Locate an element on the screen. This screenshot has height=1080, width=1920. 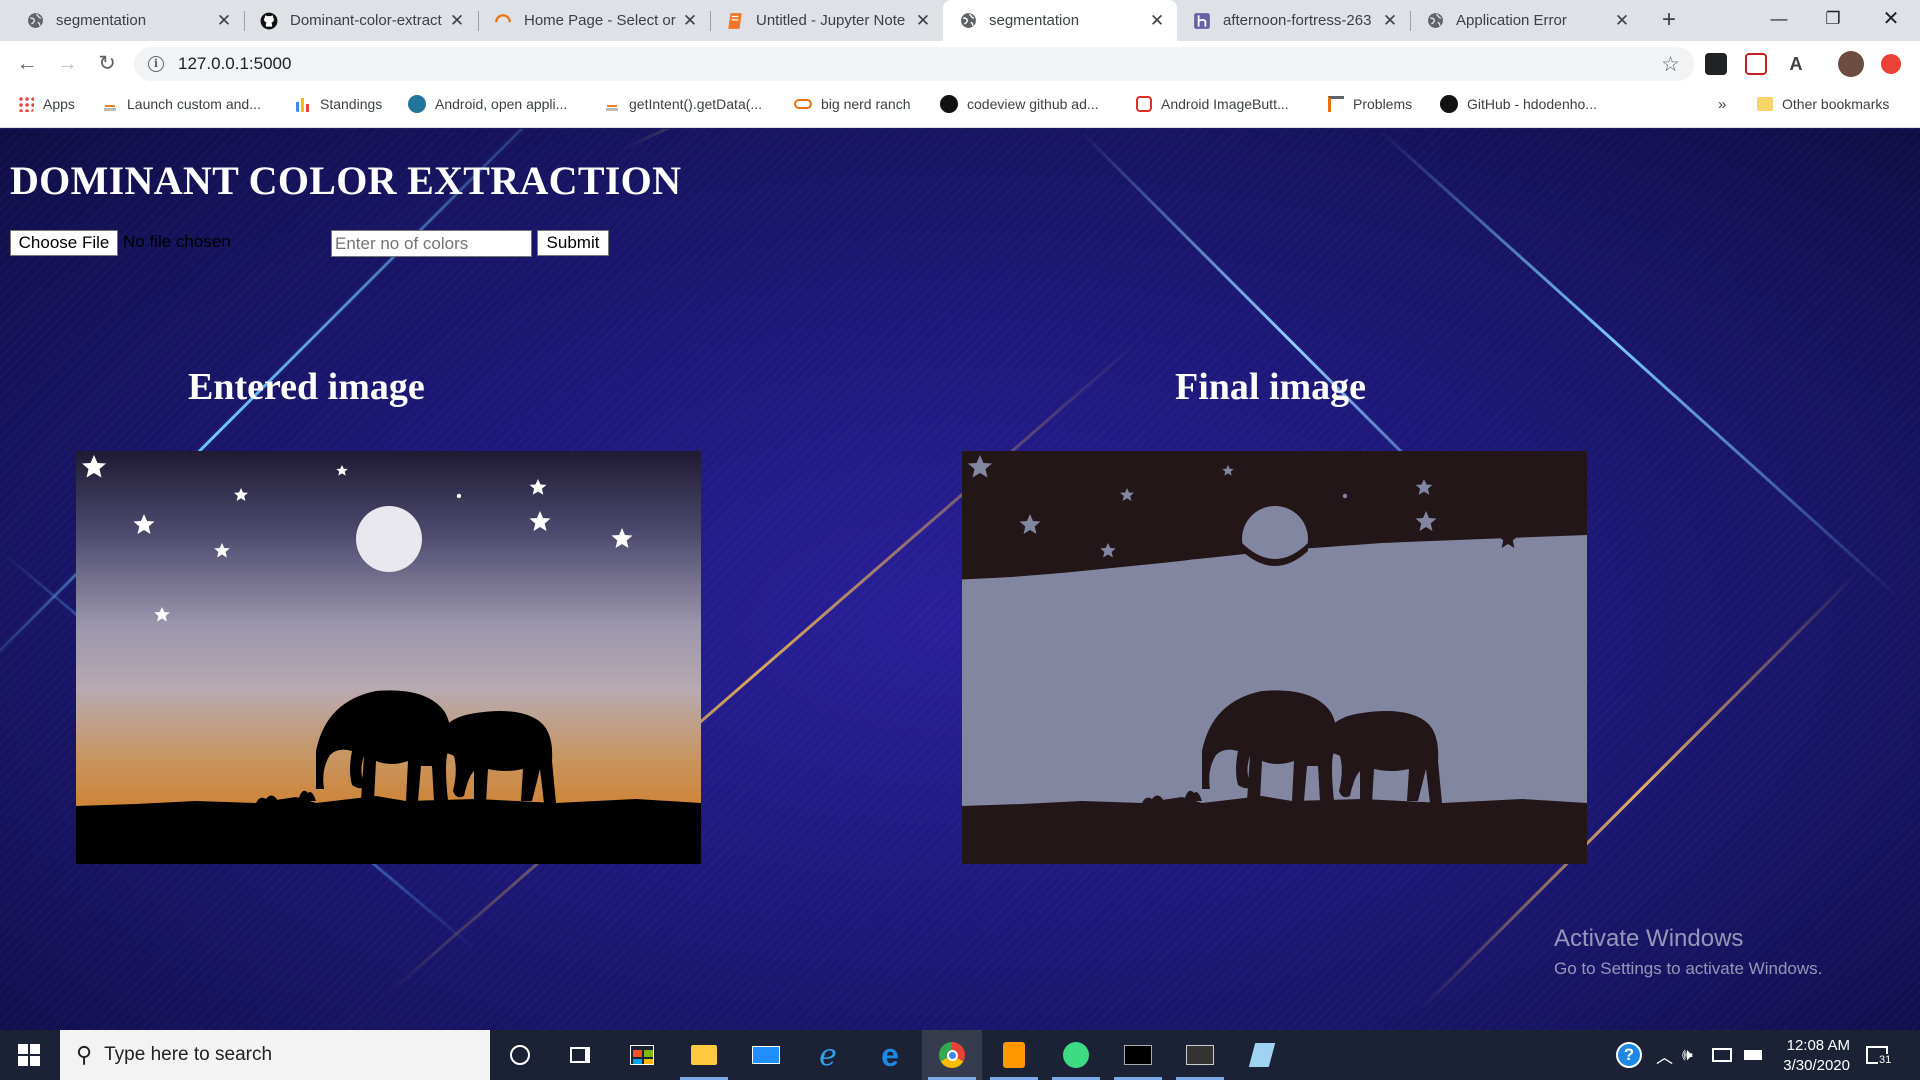
heroku-icon is located at coordinates (1202, 21).